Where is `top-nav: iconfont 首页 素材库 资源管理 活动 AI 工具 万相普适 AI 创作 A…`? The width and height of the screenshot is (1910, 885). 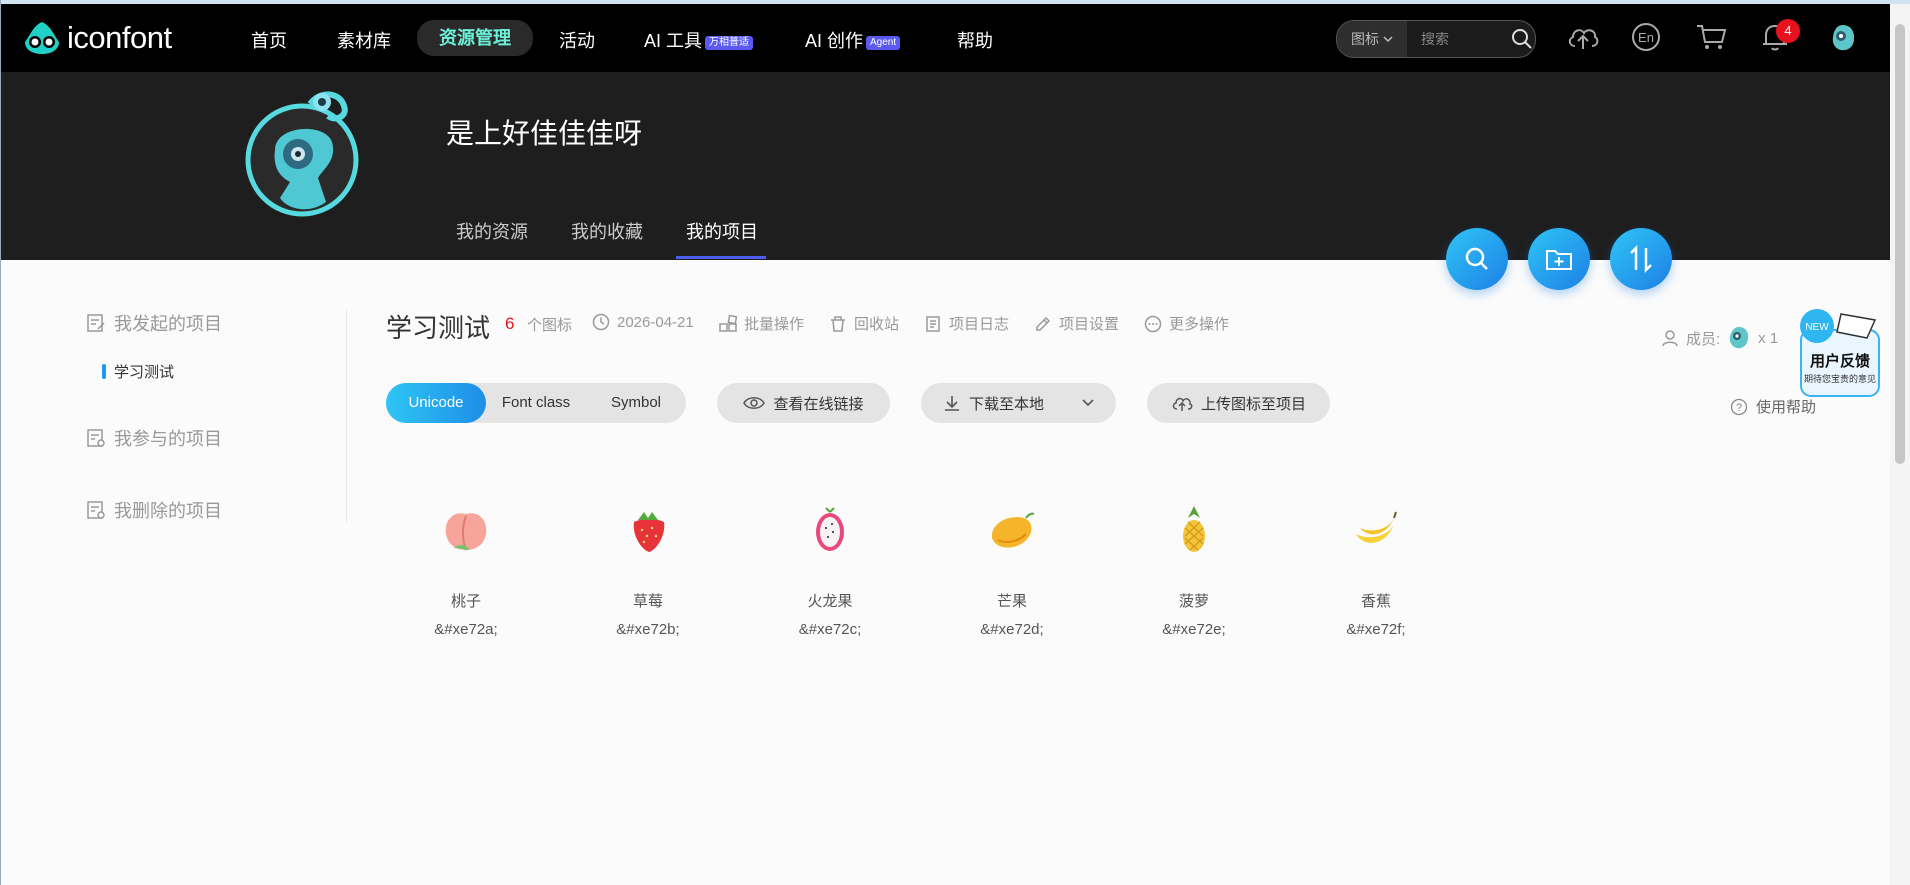
top-nav: iconfont 首页 素材库 资源管理 活动 AI 工具 万相普适 AI 创作 A… is located at coordinates (945, 38).